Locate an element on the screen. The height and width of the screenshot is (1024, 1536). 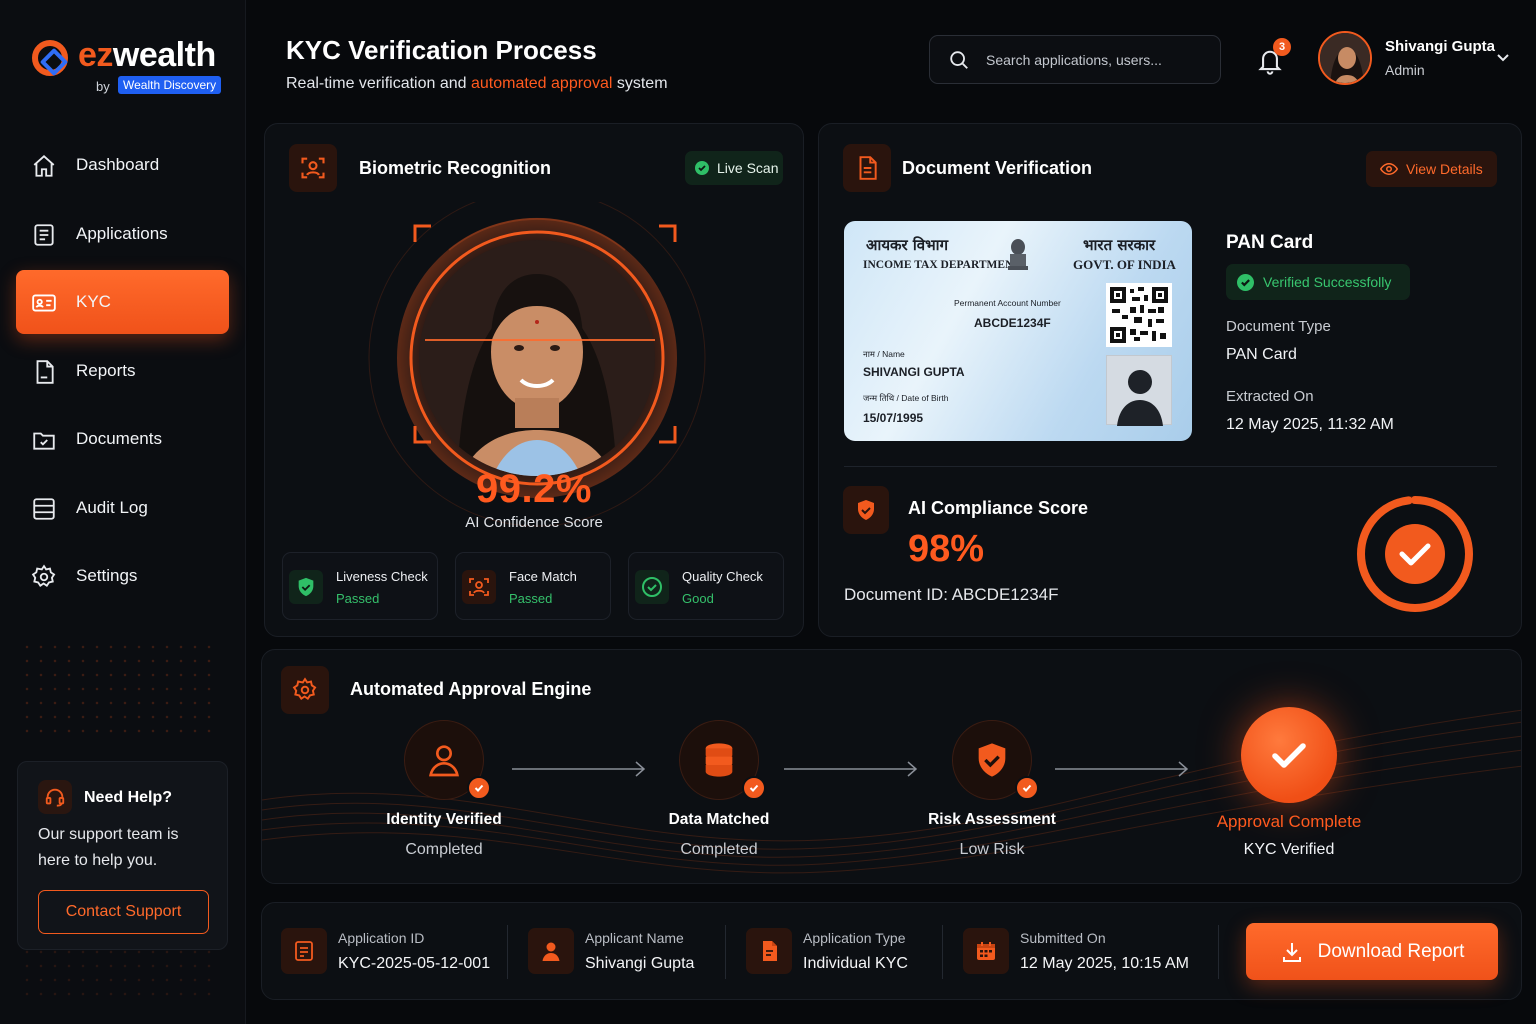
check-label: Quality Check is located at coordinates (722, 576).